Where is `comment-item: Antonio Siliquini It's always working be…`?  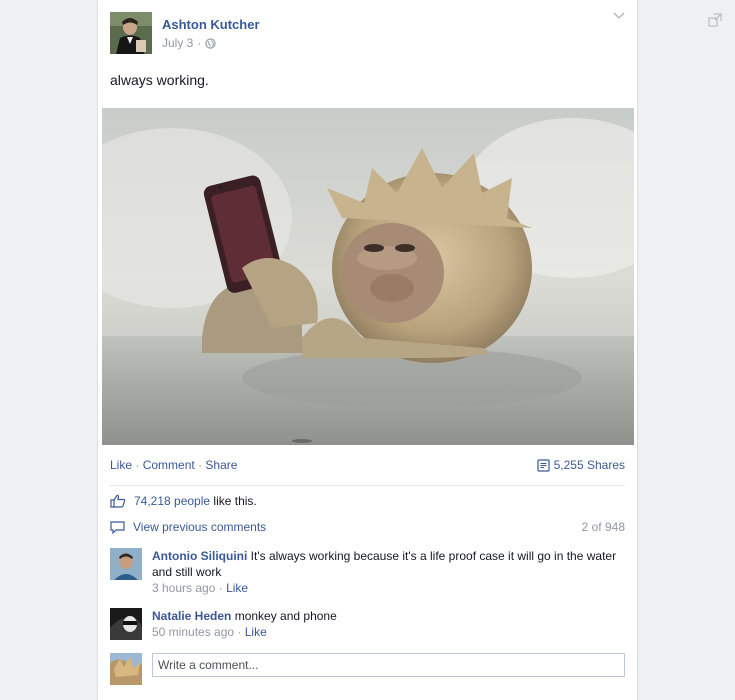
comment-item: Antonio Siliquini It's always working be… is located at coordinates (367, 571).